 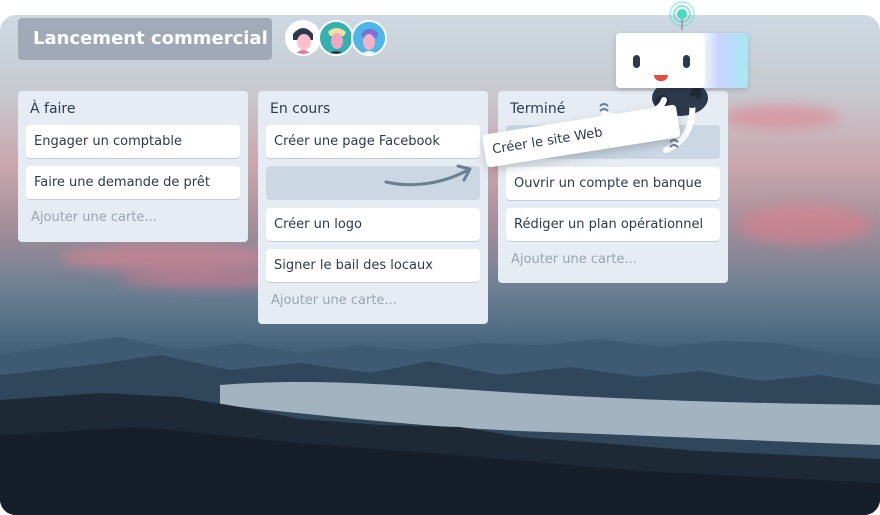 What do you see at coordinates (661, 78) in the screenshot?
I see `robot-mouth` at bounding box center [661, 78].